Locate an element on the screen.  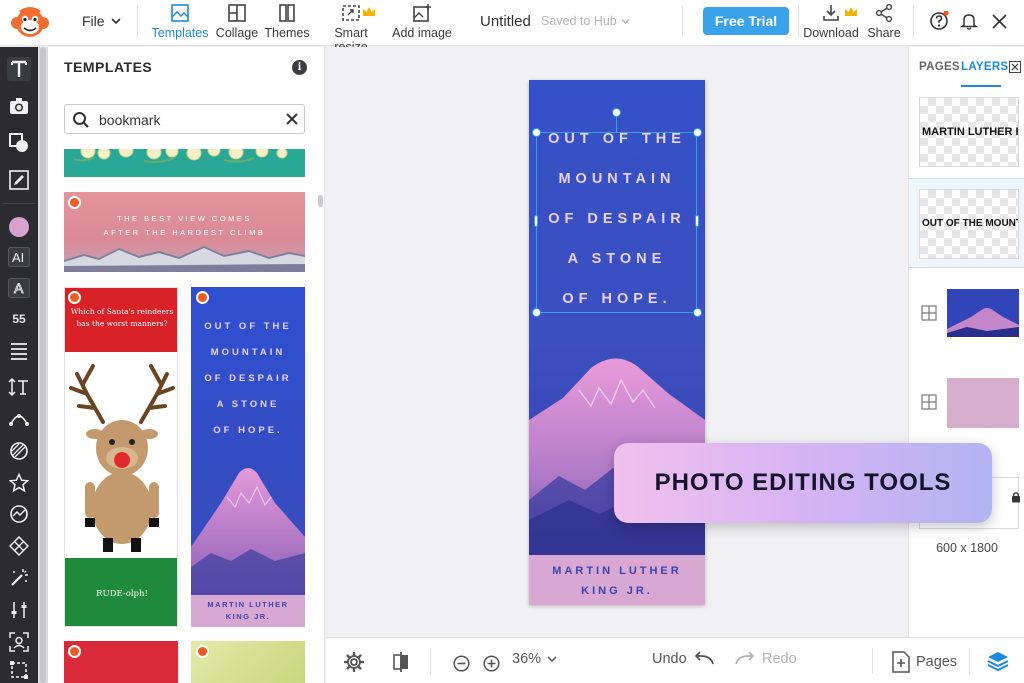
collage-icon is located at coordinates (237, 14).